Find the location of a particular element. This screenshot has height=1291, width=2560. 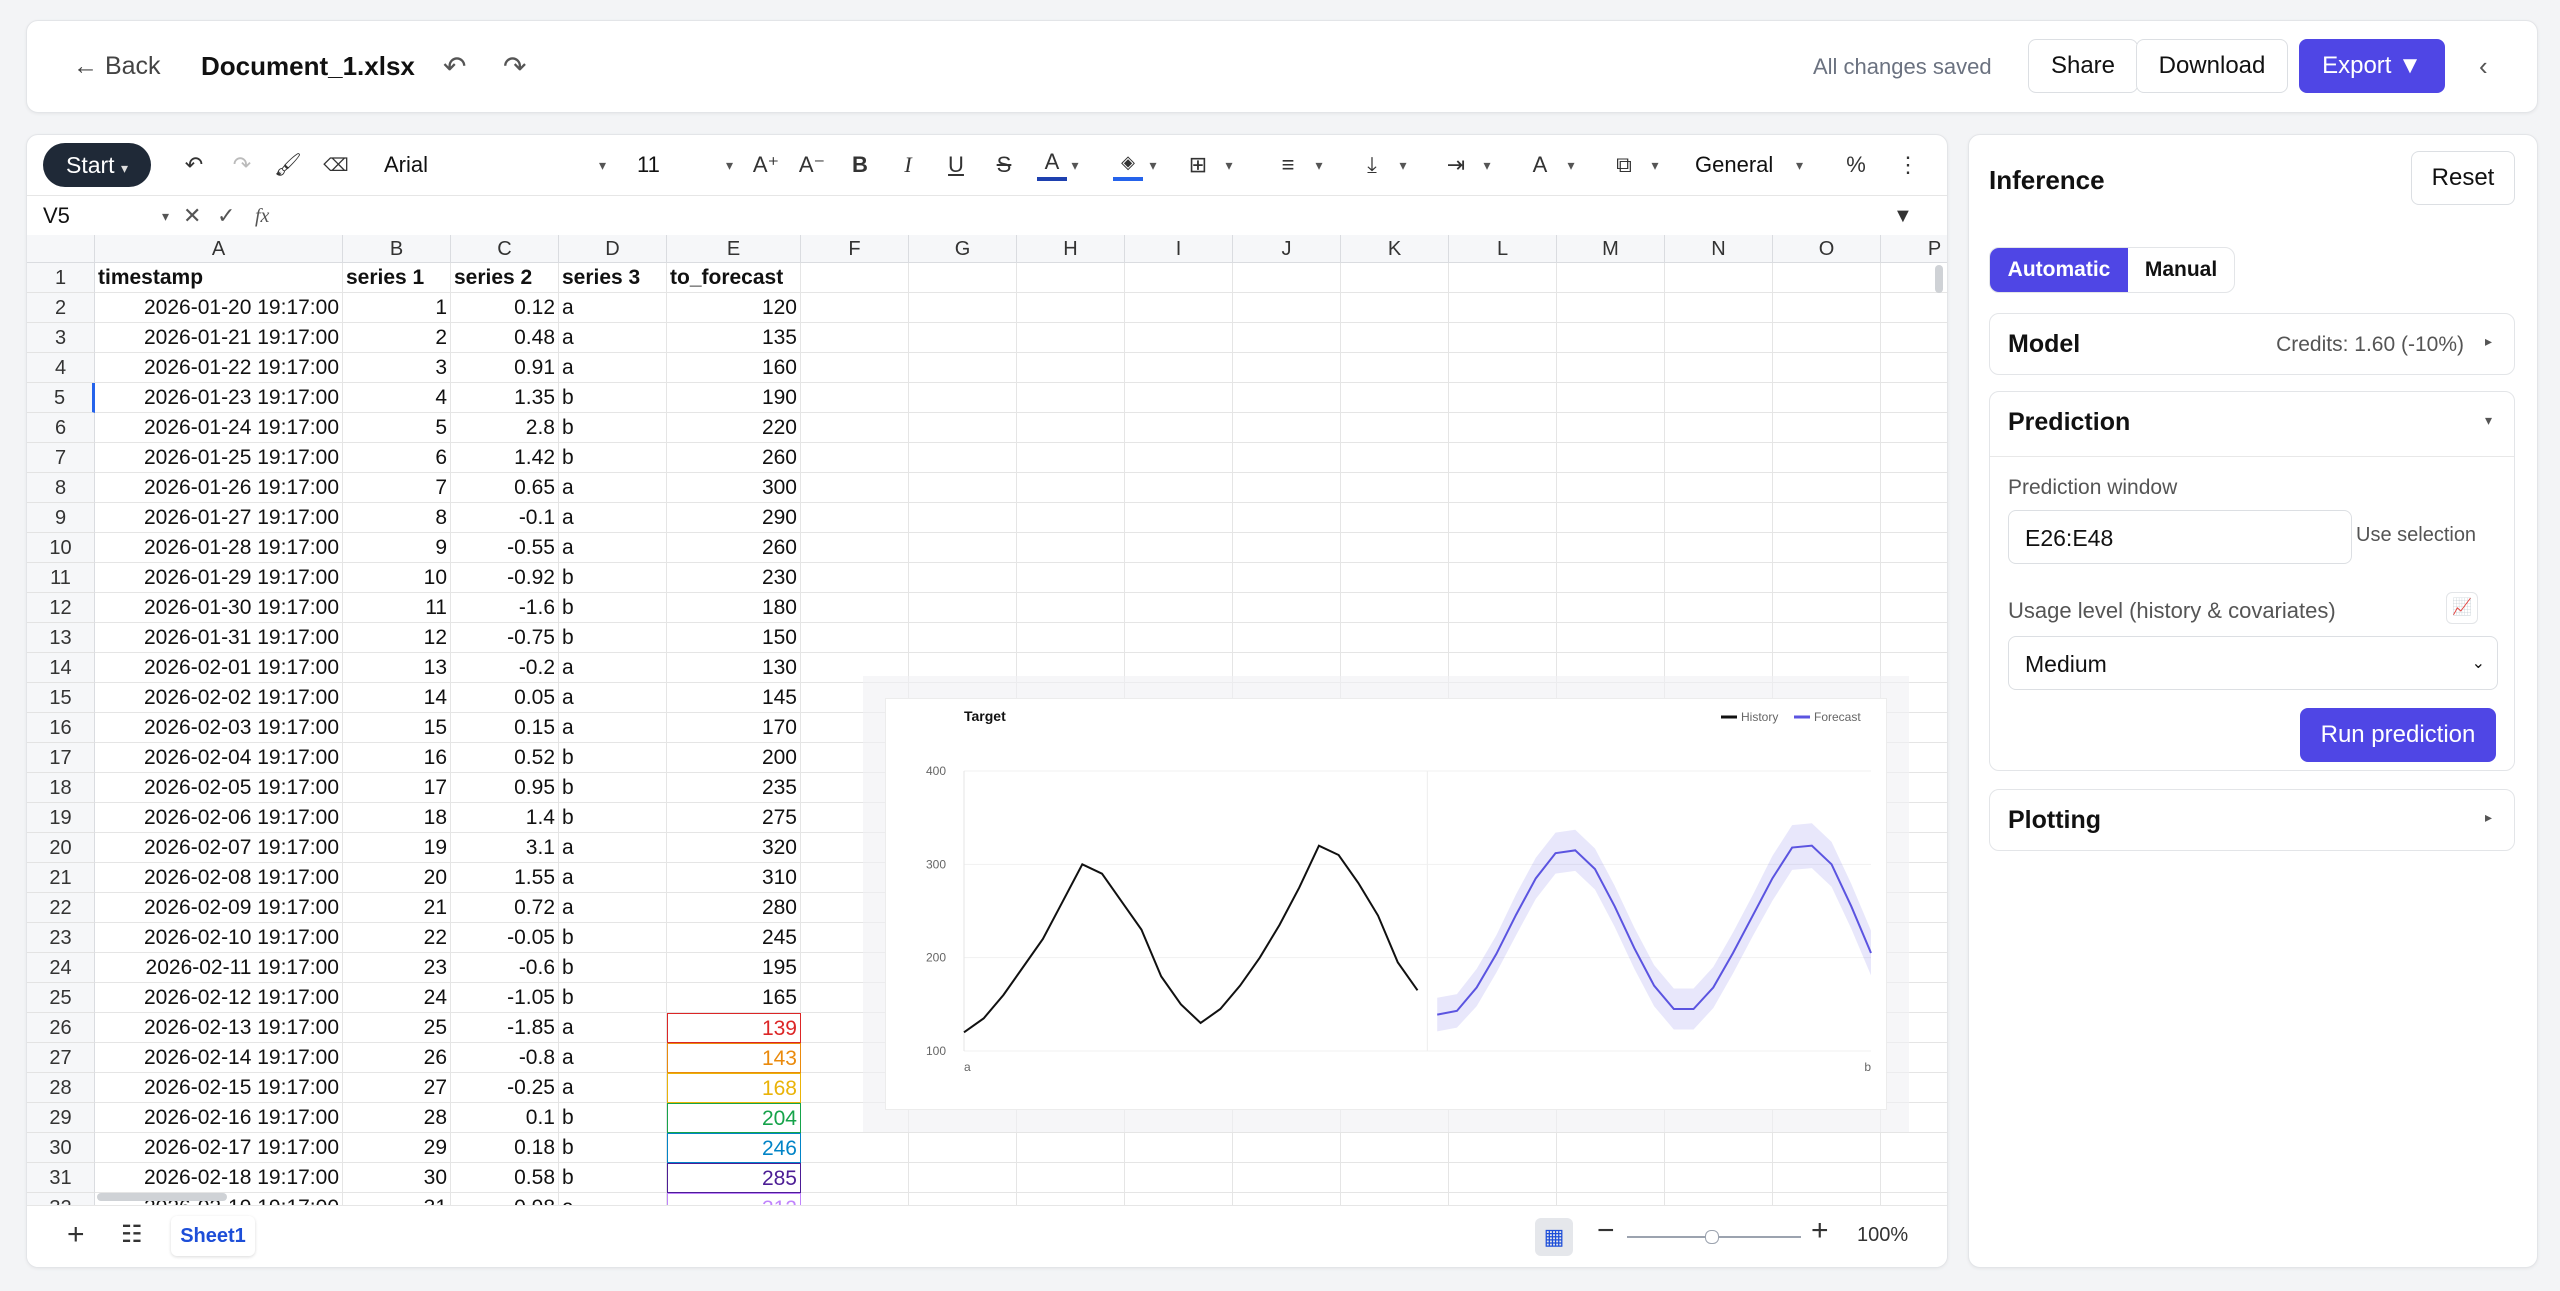

grid-cell: 2026-02-05 19:17:00 is located at coordinates (219, 788).